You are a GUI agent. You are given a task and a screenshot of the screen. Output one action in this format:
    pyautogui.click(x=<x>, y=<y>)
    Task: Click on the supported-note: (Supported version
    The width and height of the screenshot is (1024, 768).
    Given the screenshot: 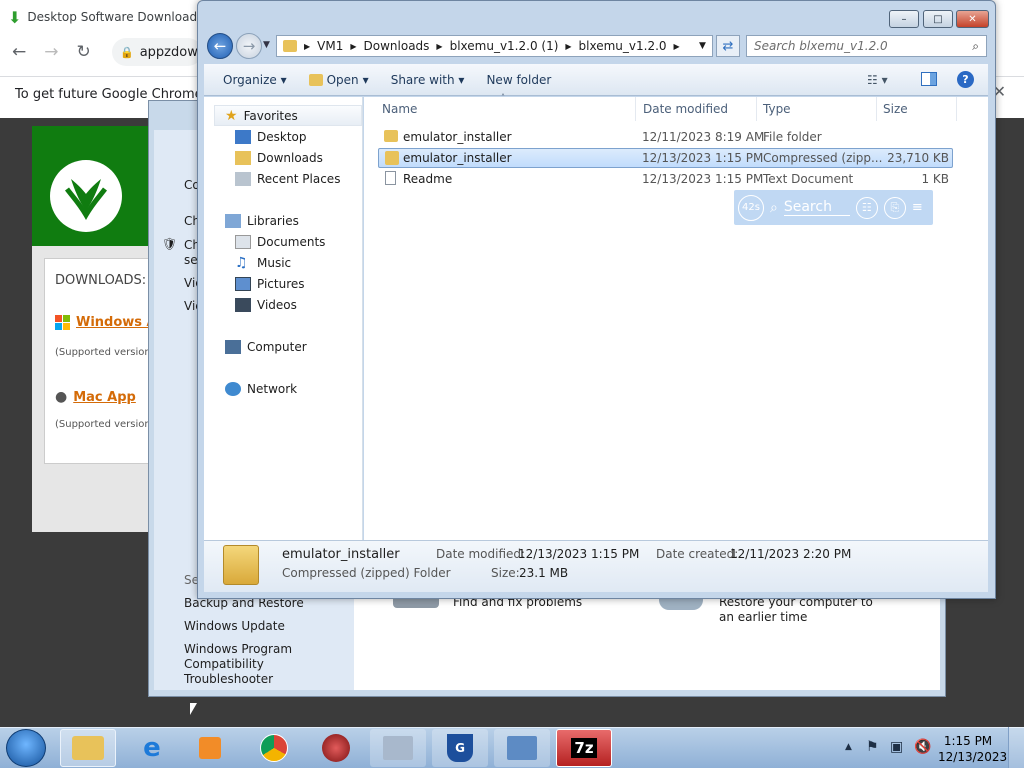 What is the action you would take?
    pyautogui.click(x=103, y=424)
    